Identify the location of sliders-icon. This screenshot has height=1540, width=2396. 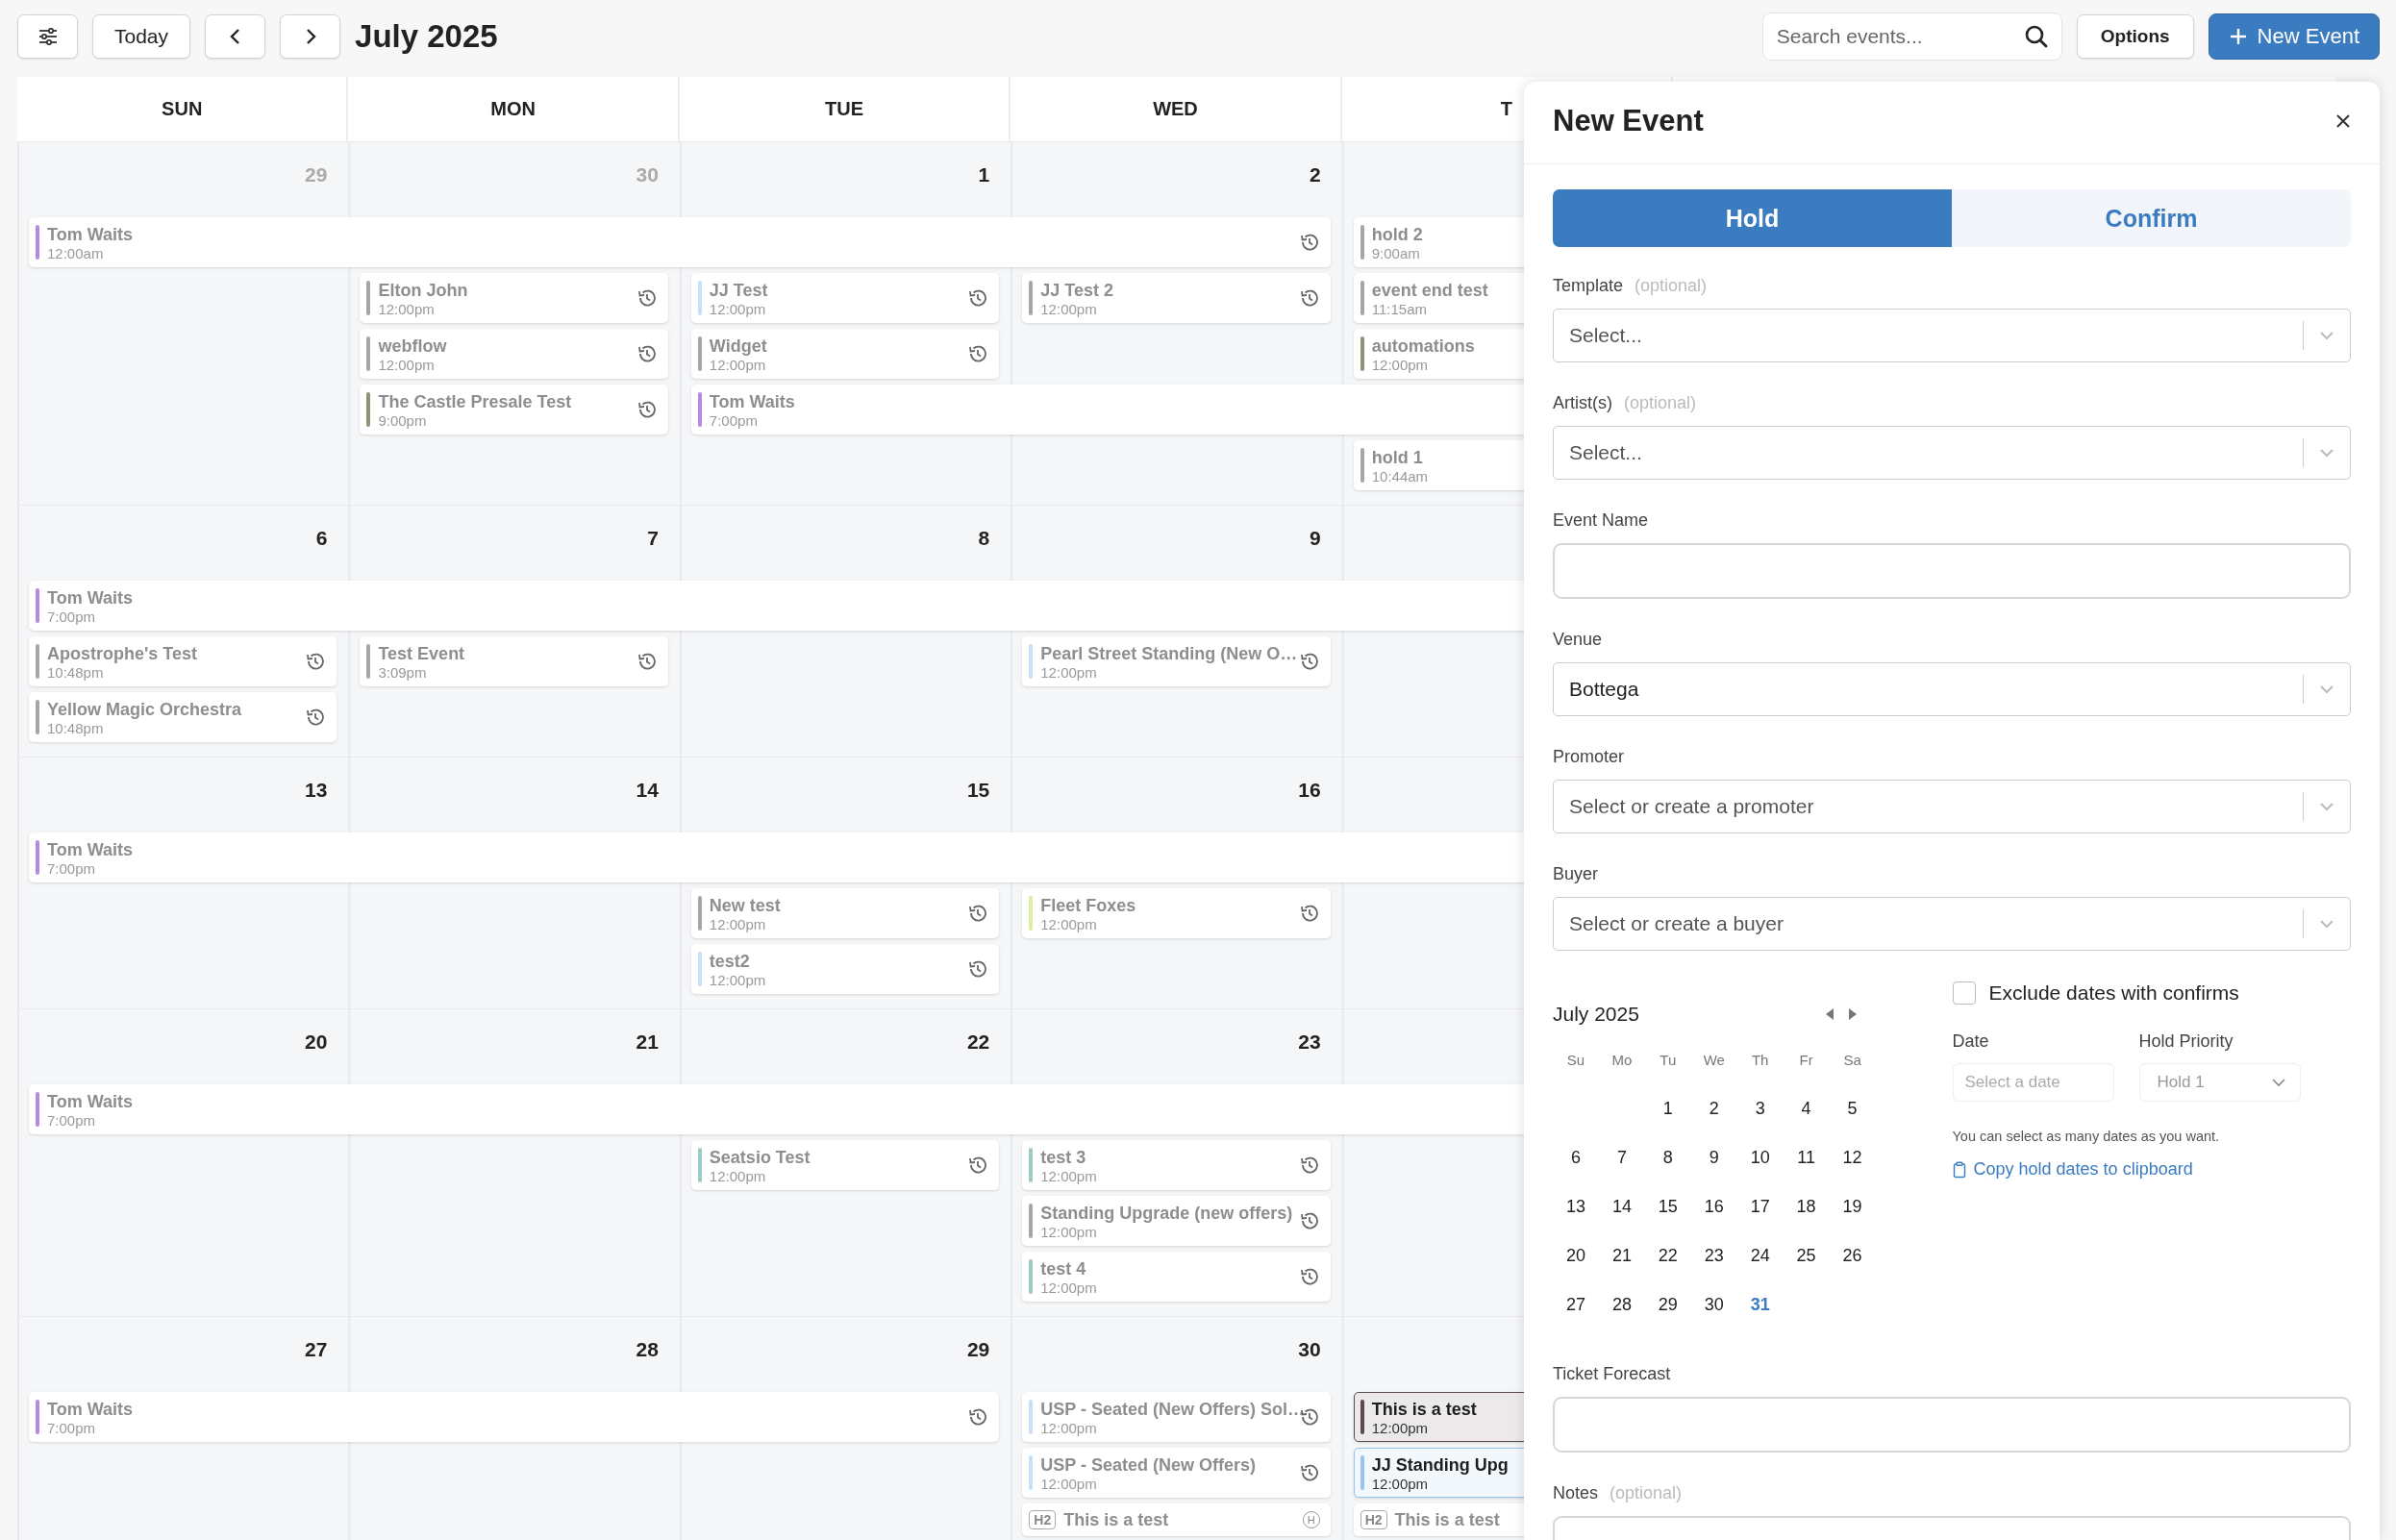
(48, 36).